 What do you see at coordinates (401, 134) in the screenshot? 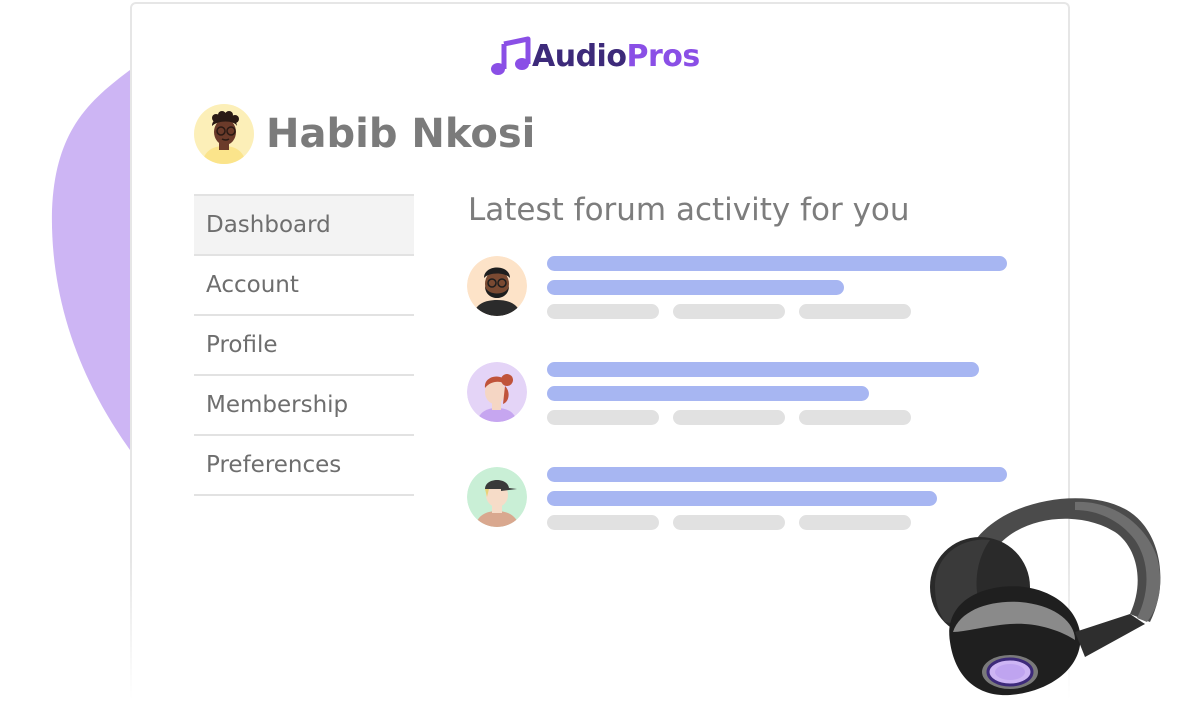
I see `user-name: Habib Nkosi` at bounding box center [401, 134].